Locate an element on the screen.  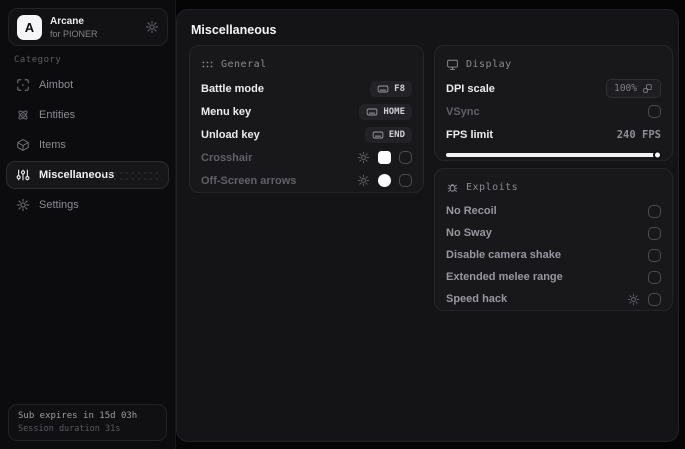
bug-icon is located at coordinates (452, 187).